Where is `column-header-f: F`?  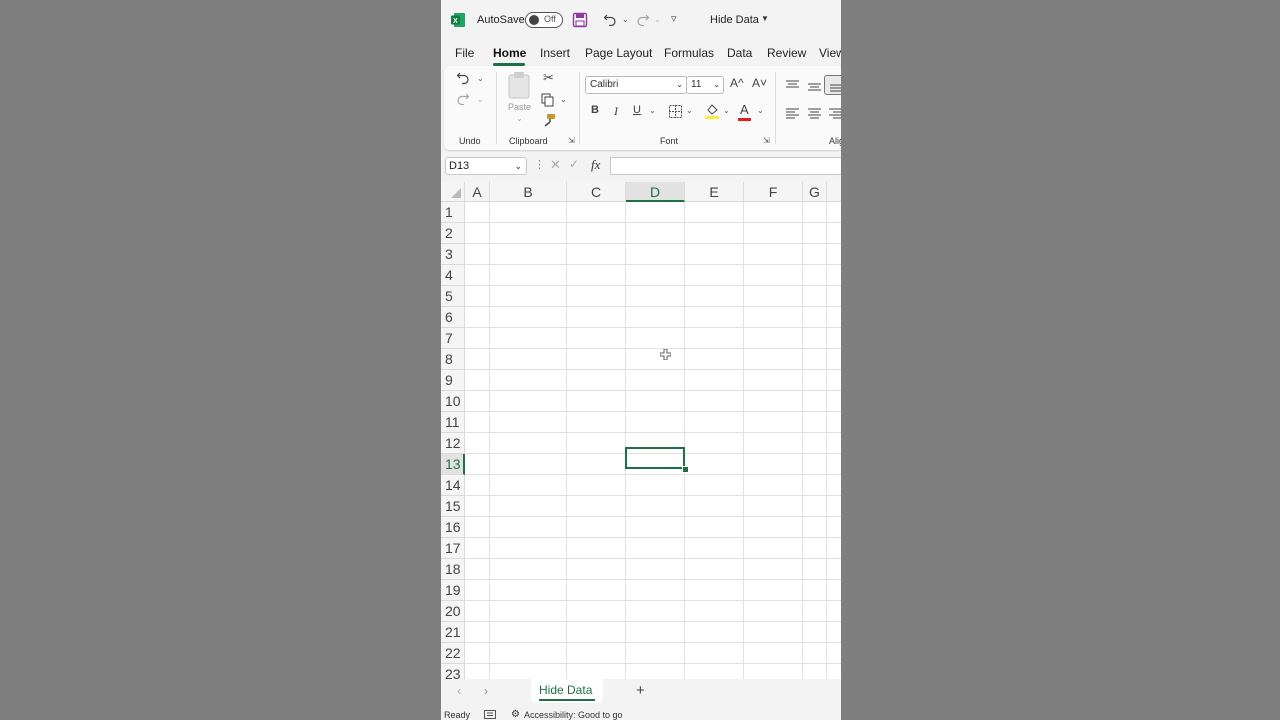
column-header-f: F is located at coordinates (773, 192).